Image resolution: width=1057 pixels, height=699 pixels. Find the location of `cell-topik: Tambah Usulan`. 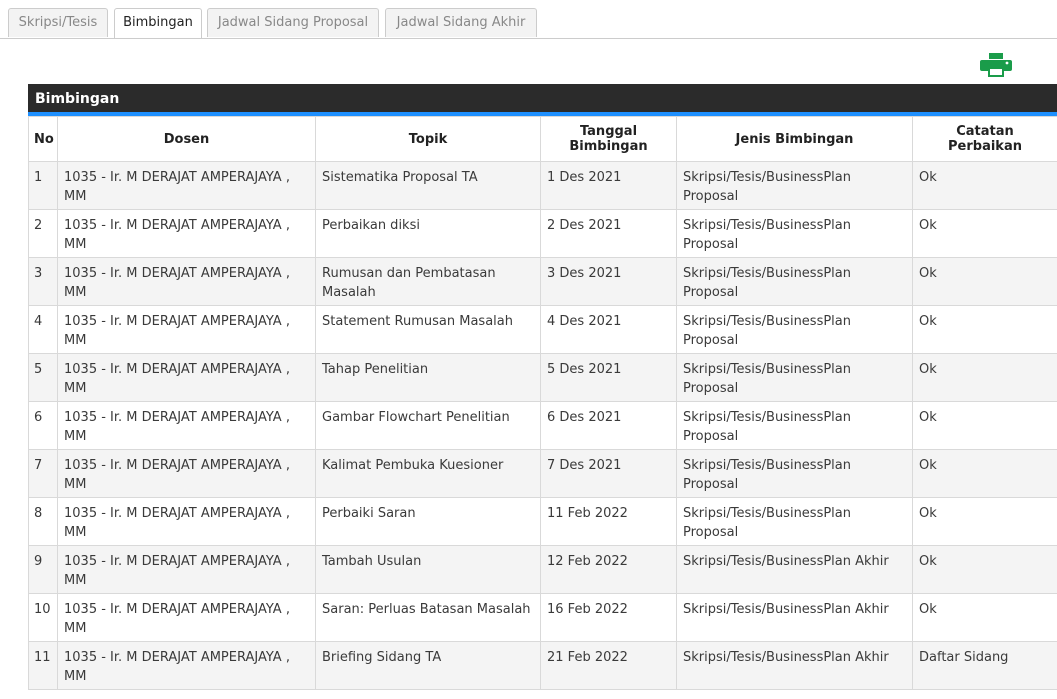

cell-topik: Tambah Usulan is located at coordinates (428, 569).